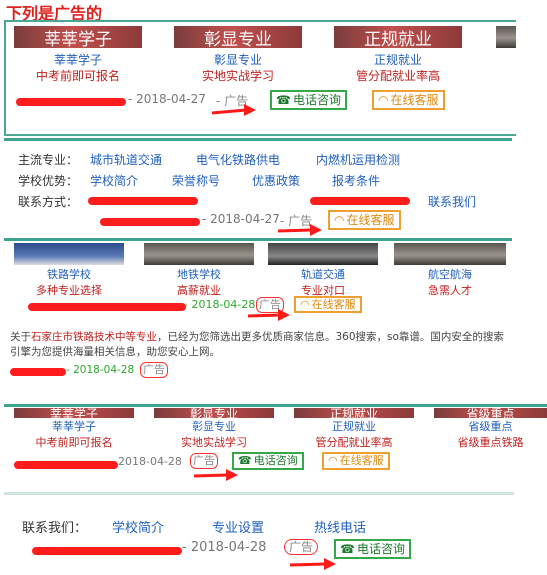 The image size is (547, 575). What do you see at coordinates (138, 526) in the screenshot?
I see `ad6-link-intro: 学校简介` at bounding box center [138, 526].